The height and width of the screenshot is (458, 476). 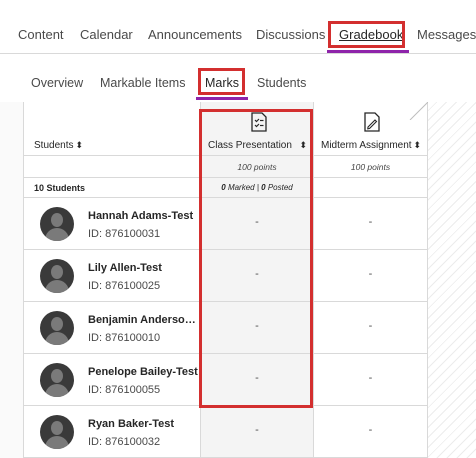 What do you see at coordinates (54, 145) in the screenshot?
I see `students-header-label: Students` at bounding box center [54, 145].